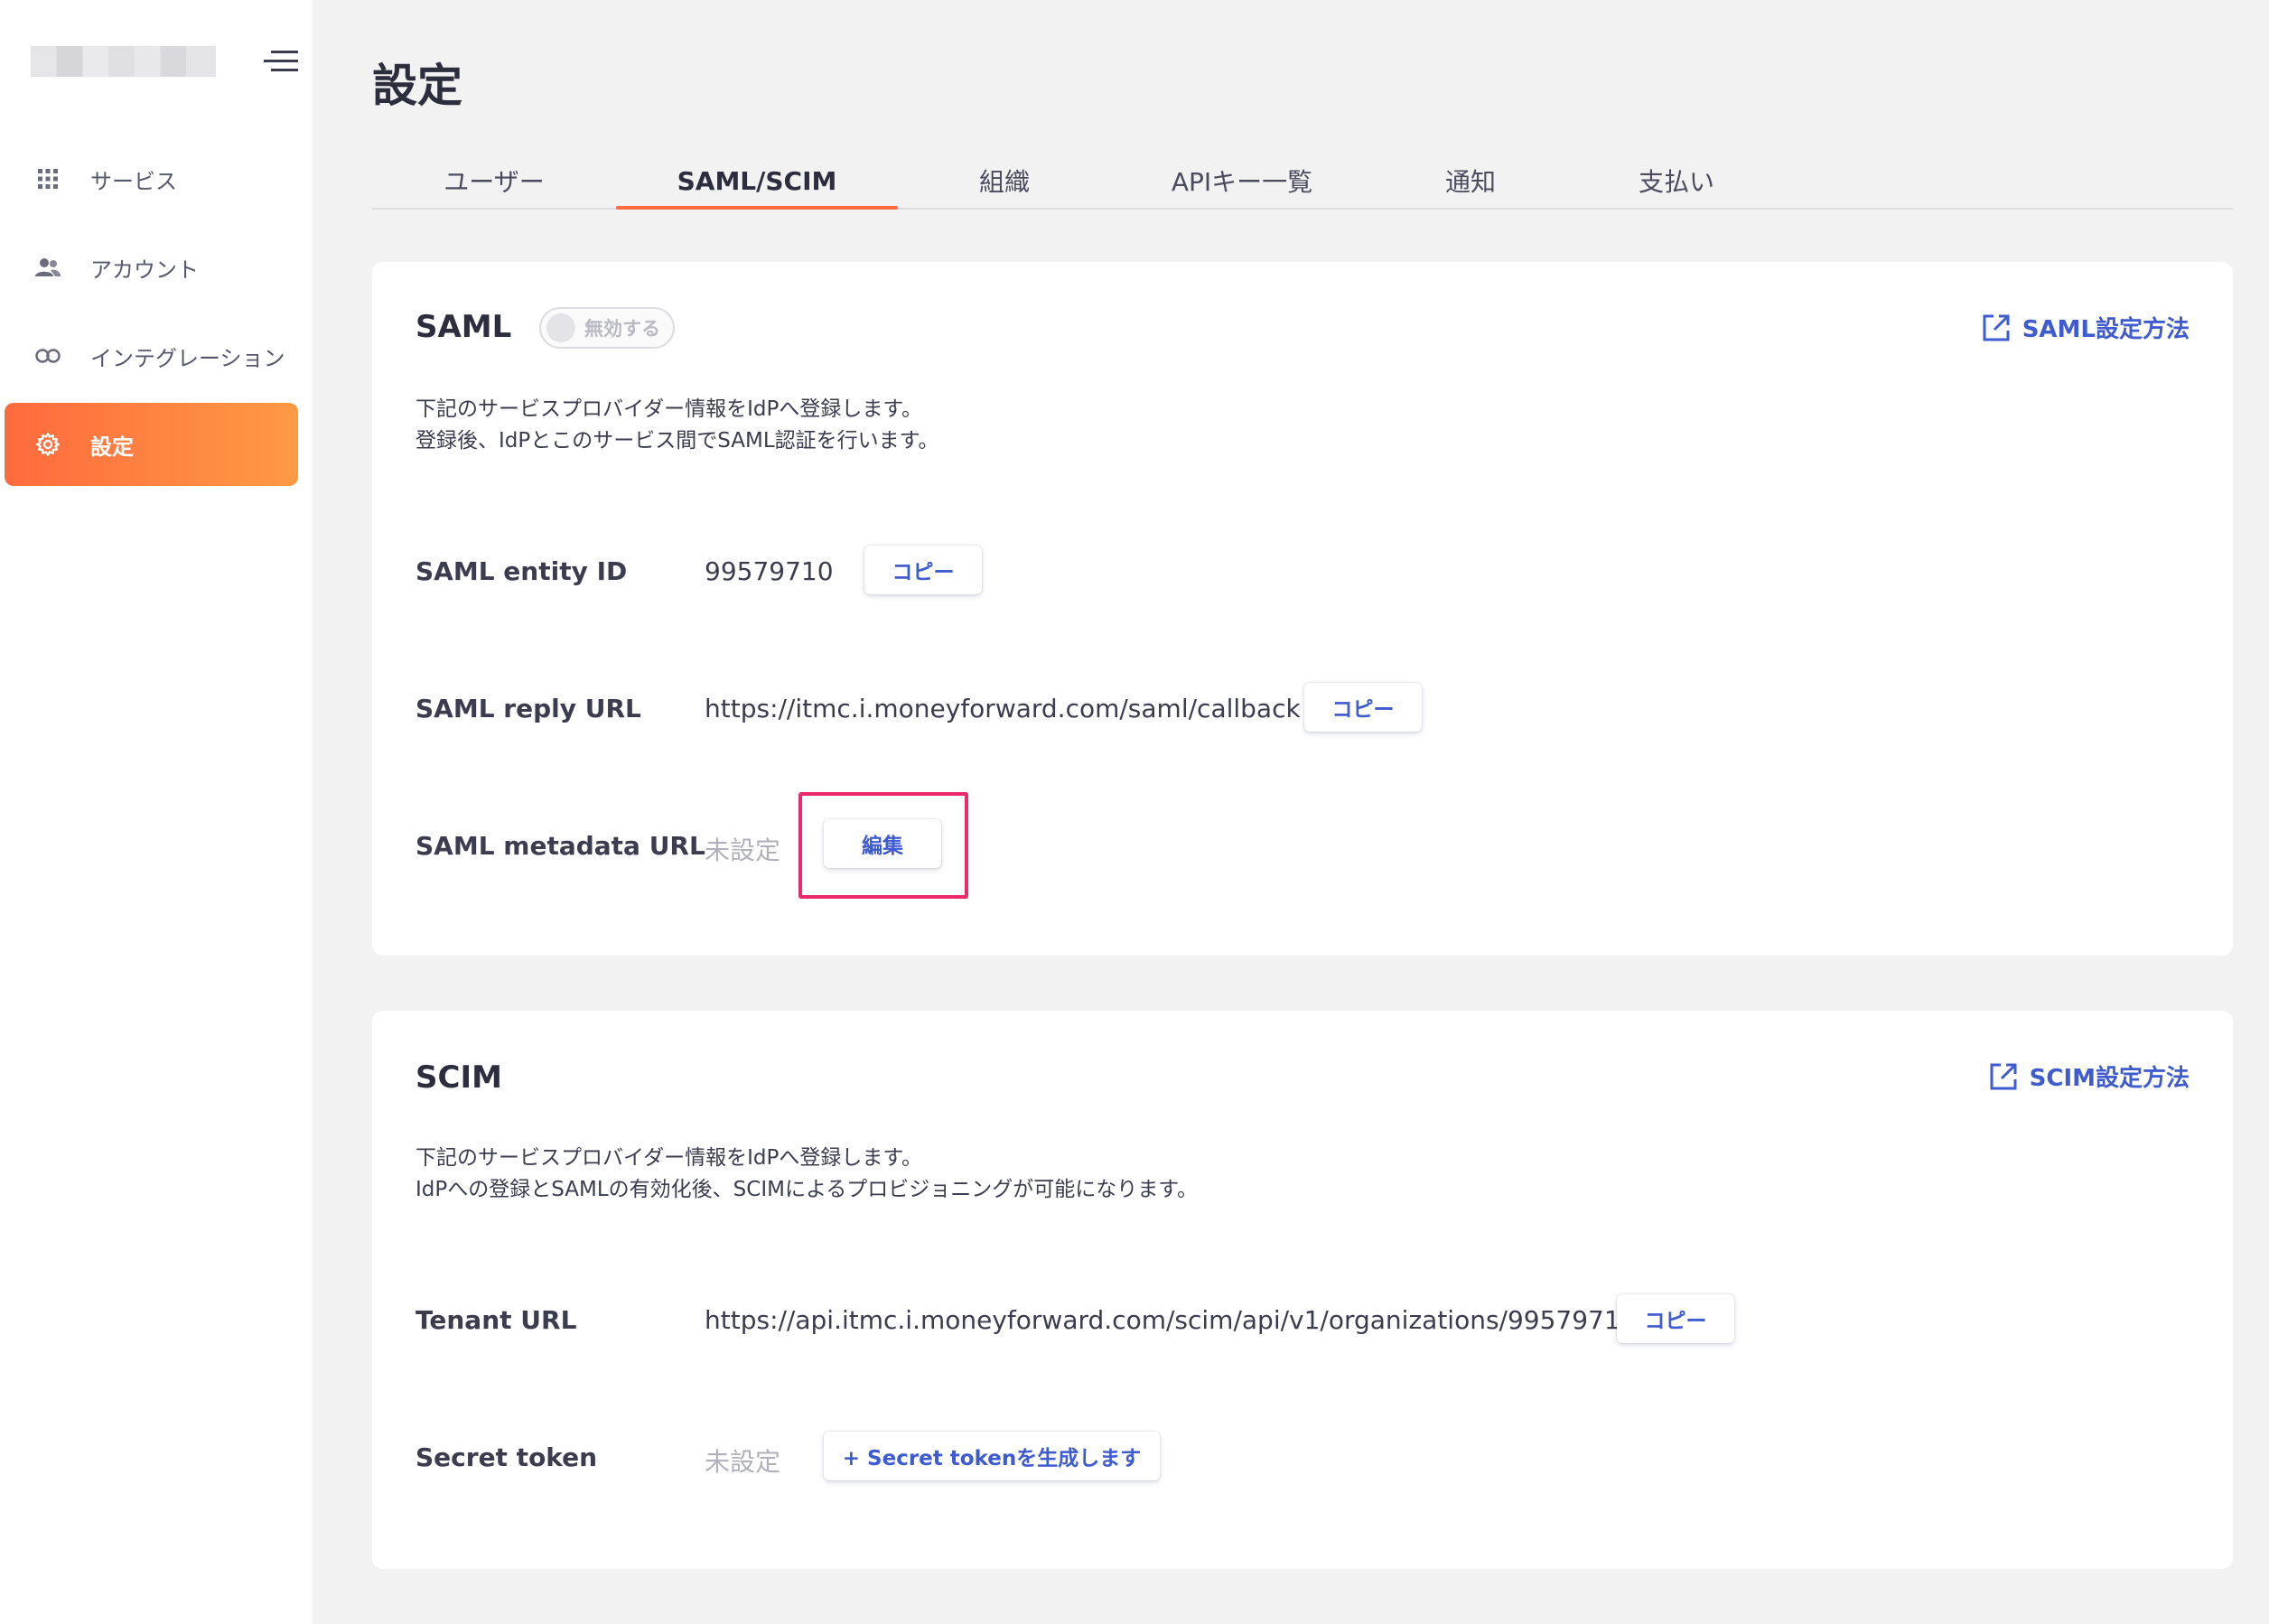  I want to click on tab-notifications: 通知, so click(1470, 181).